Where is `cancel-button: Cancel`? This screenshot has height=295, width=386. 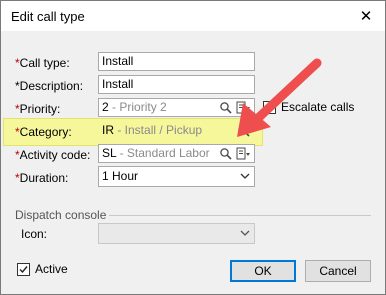 cancel-button: Cancel is located at coordinates (338, 271).